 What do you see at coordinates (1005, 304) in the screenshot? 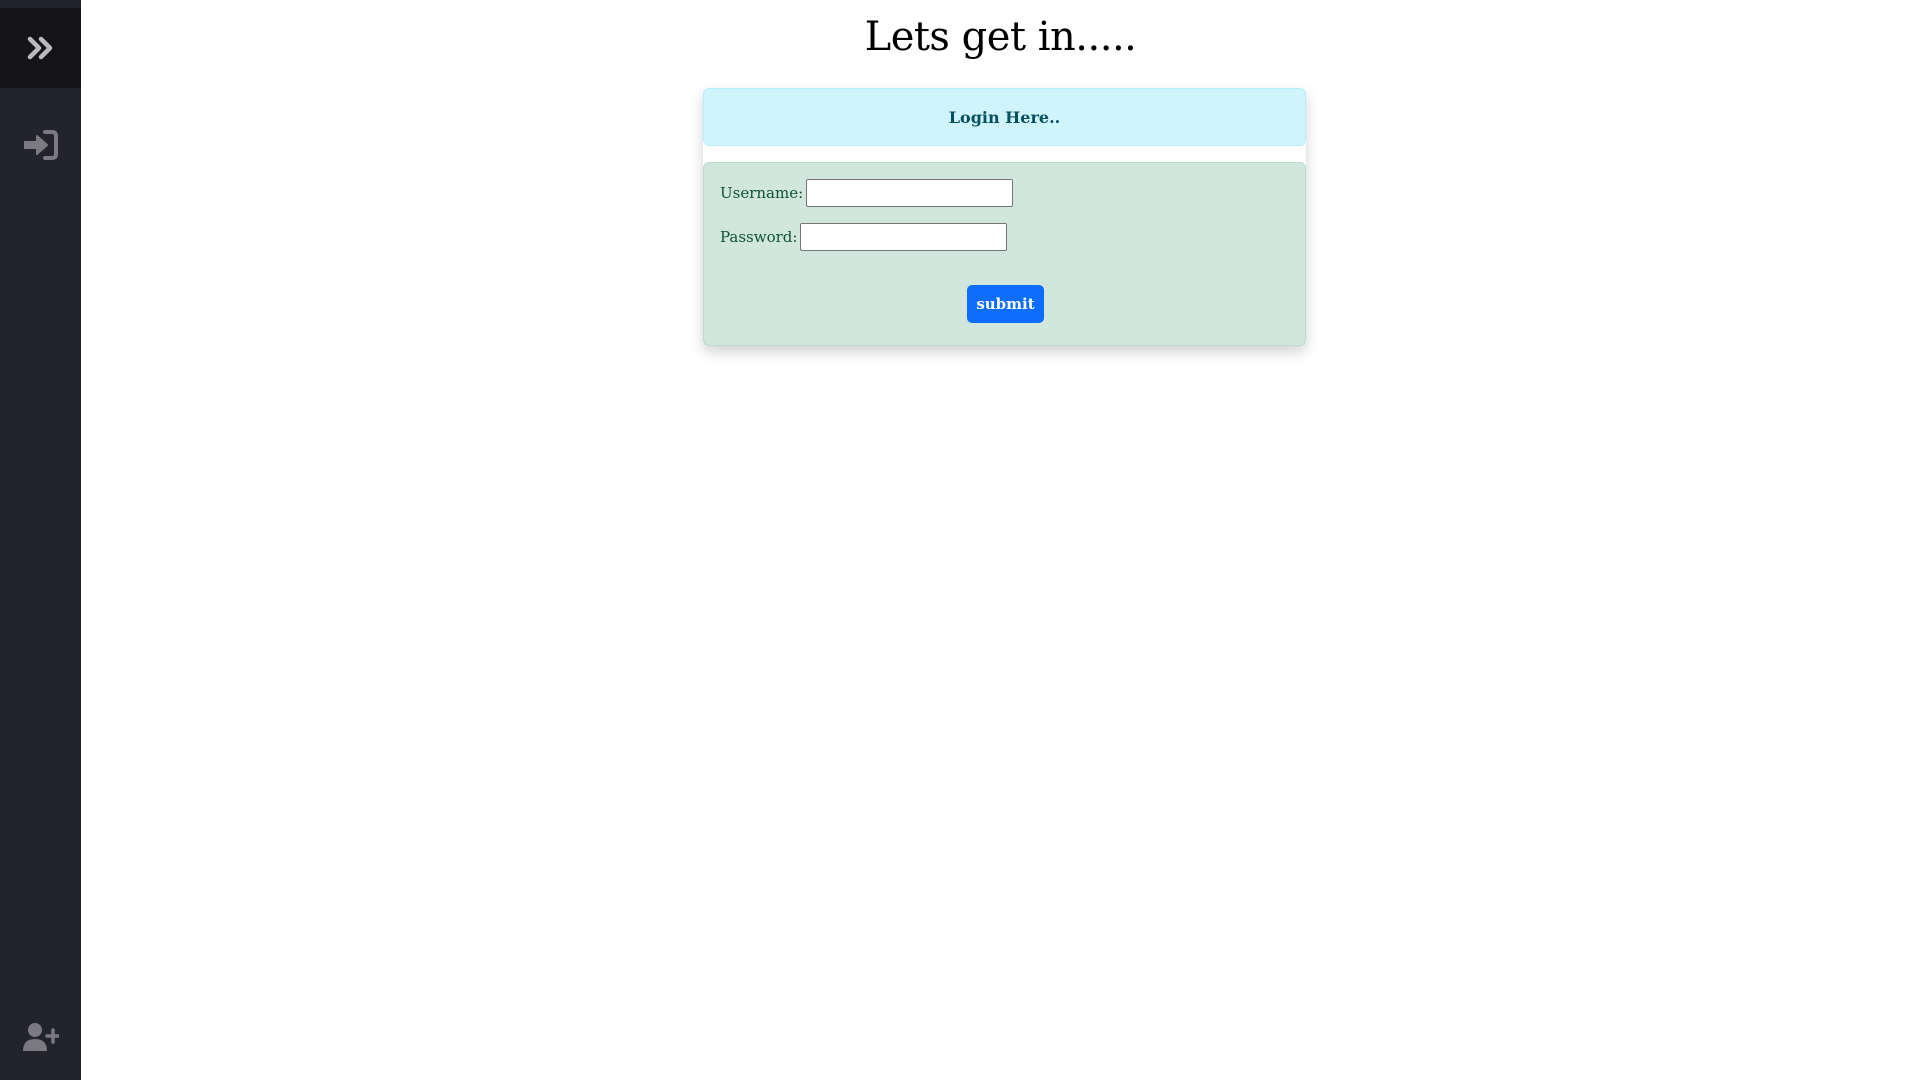
I see `submit-button: submit` at bounding box center [1005, 304].